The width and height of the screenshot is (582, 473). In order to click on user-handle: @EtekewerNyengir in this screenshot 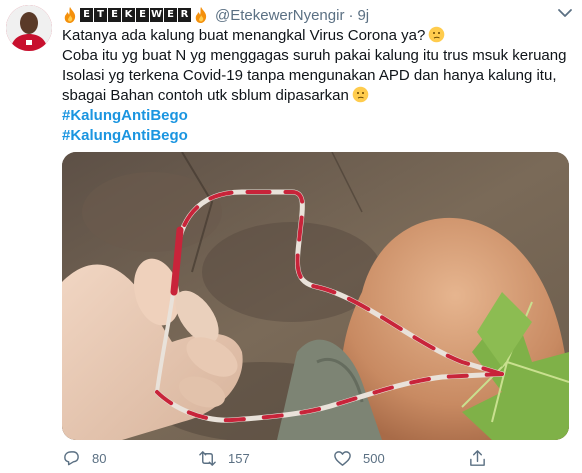, I will do `click(279, 15)`.